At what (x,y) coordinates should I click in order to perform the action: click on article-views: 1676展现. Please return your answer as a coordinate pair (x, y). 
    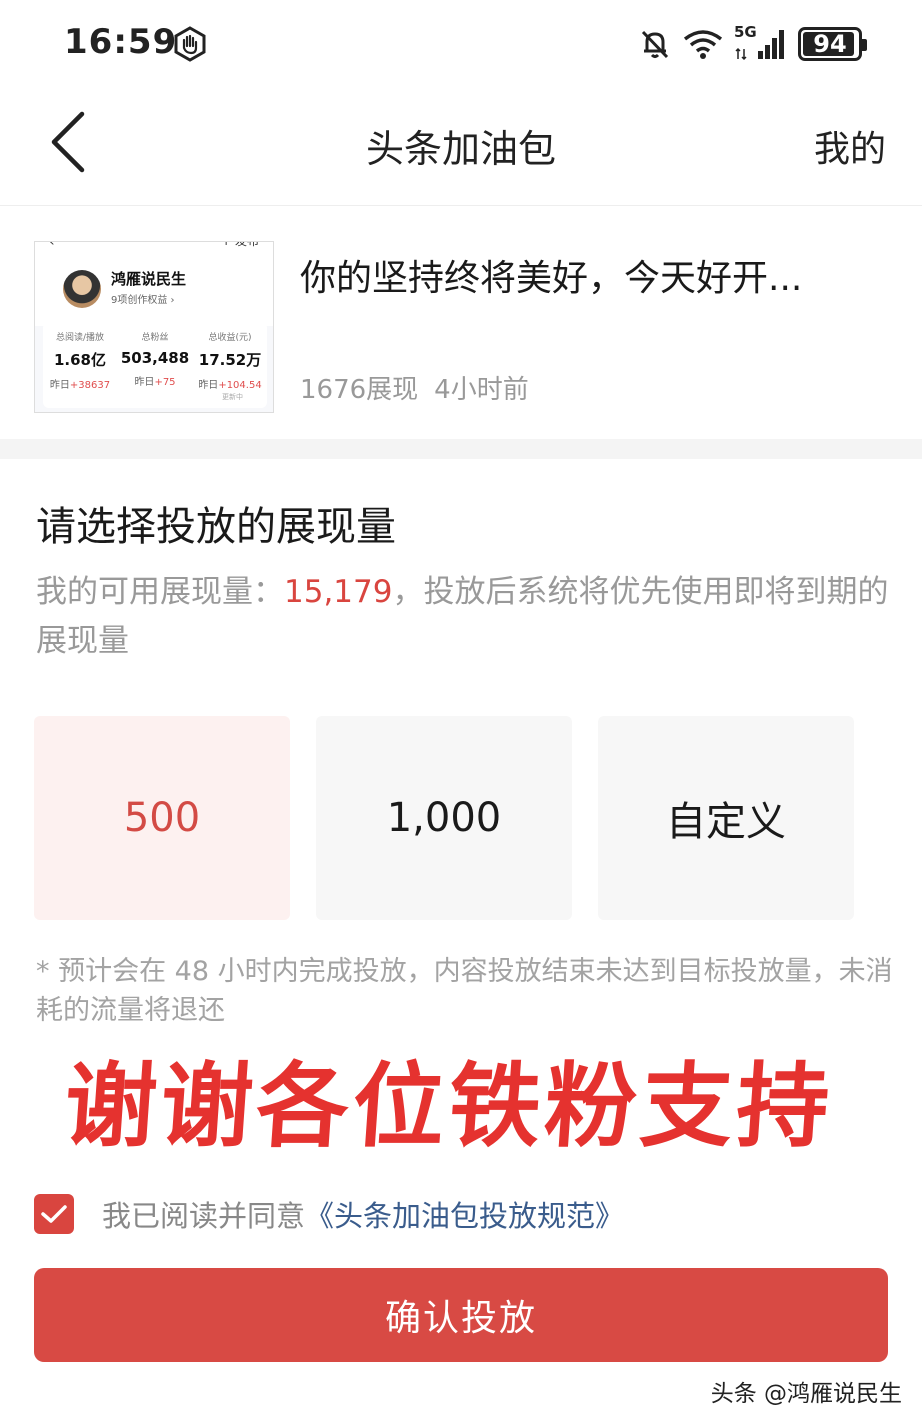
    Looking at the image, I should click on (359, 390).